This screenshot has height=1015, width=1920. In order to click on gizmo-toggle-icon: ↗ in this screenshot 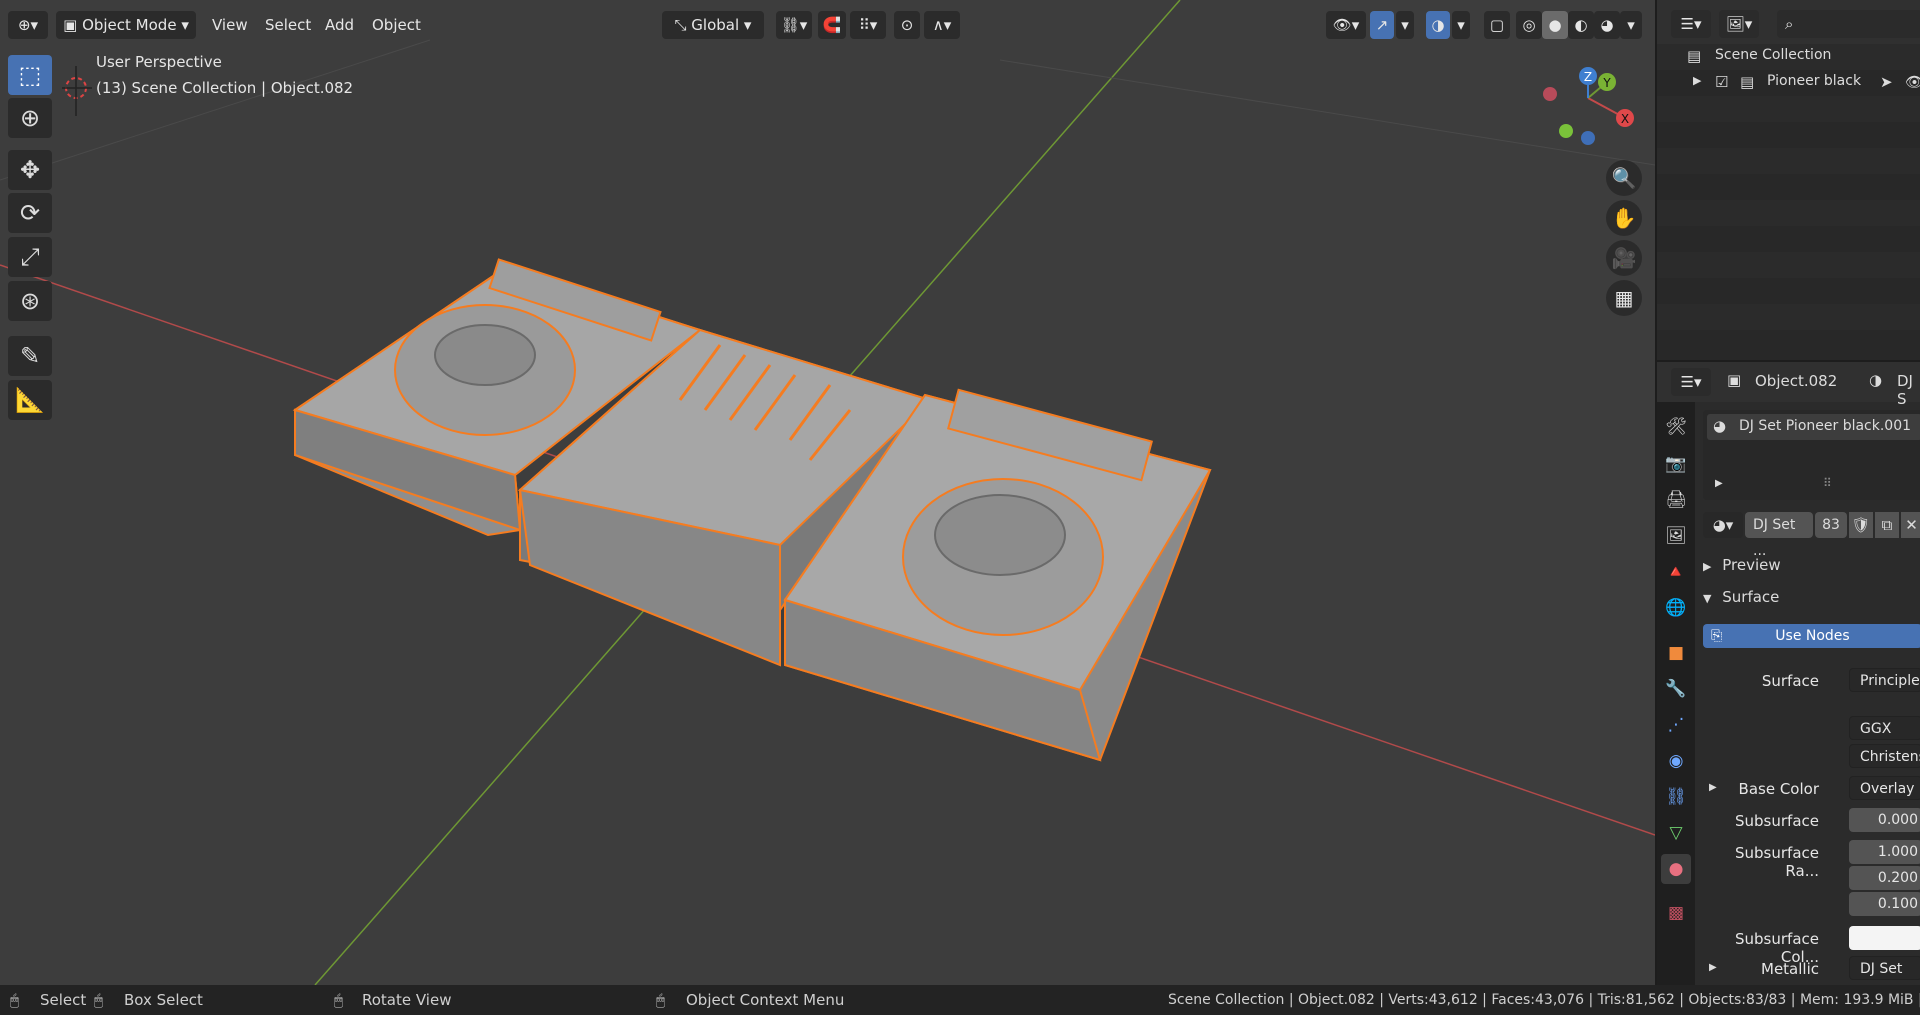, I will do `click(1382, 25)`.